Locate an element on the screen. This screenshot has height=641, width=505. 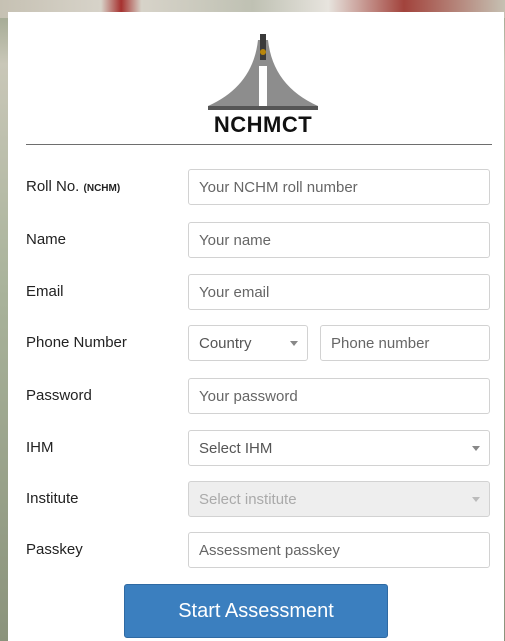
name-row: Name is located at coordinates (259, 241).